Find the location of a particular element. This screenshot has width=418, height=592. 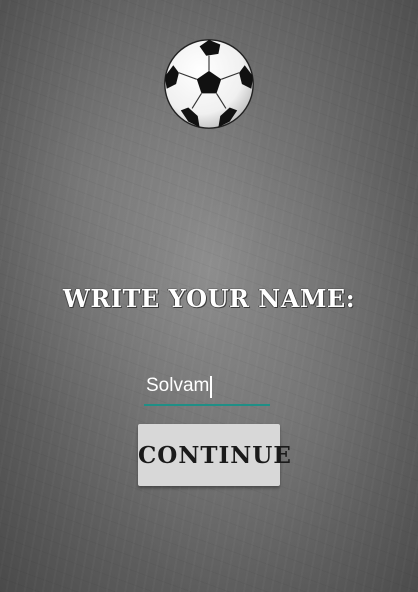

name-input is located at coordinates (207, 389).